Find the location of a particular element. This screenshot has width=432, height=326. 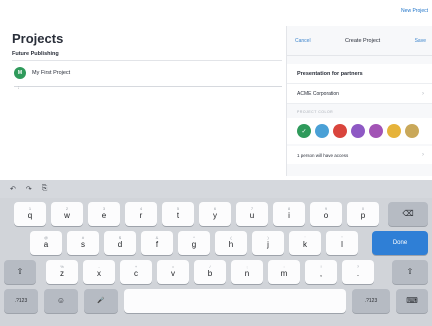

emoji-icon: ☺ is located at coordinates (61, 300).